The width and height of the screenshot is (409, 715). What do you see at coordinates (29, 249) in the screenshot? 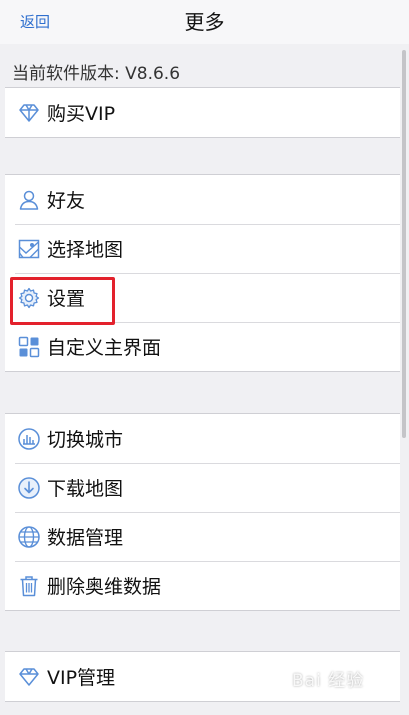
I see `map-icon` at bounding box center [29, 249].